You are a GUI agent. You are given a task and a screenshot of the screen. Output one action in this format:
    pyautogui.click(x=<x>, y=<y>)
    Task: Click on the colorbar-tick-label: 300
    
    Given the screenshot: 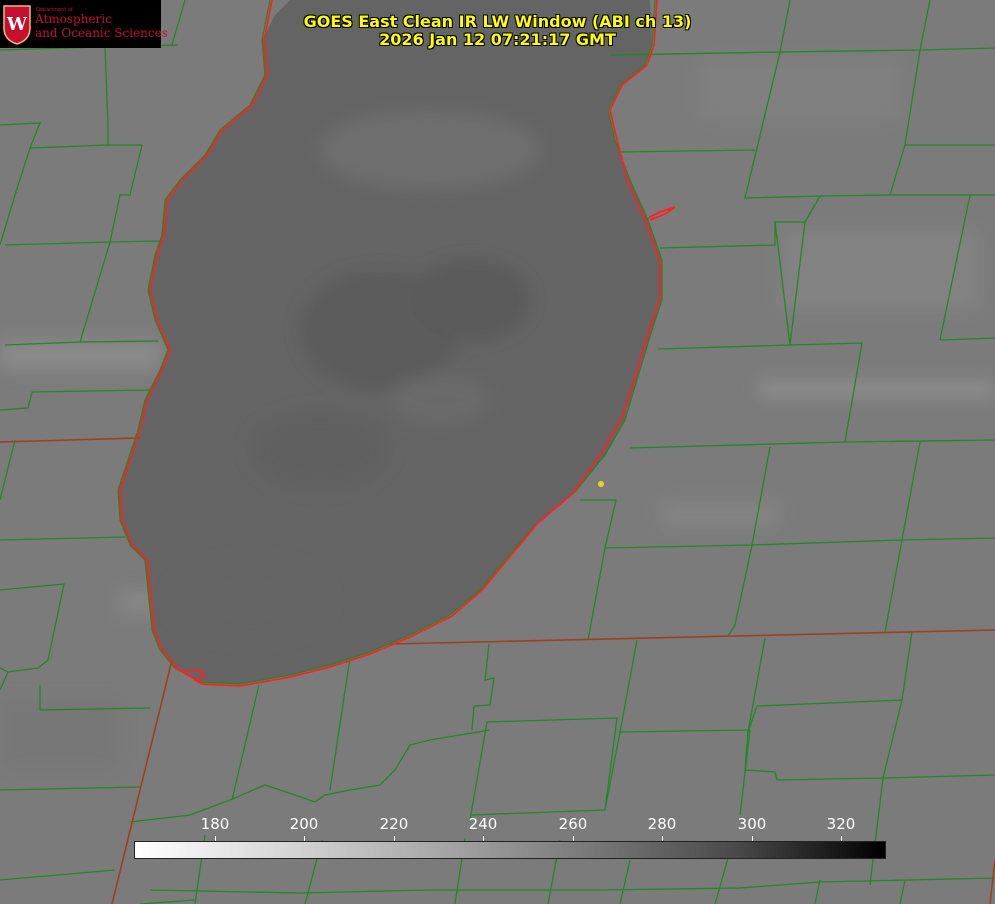 What is the action you would take?
    pyautogui.click(x=752, y=824)
    